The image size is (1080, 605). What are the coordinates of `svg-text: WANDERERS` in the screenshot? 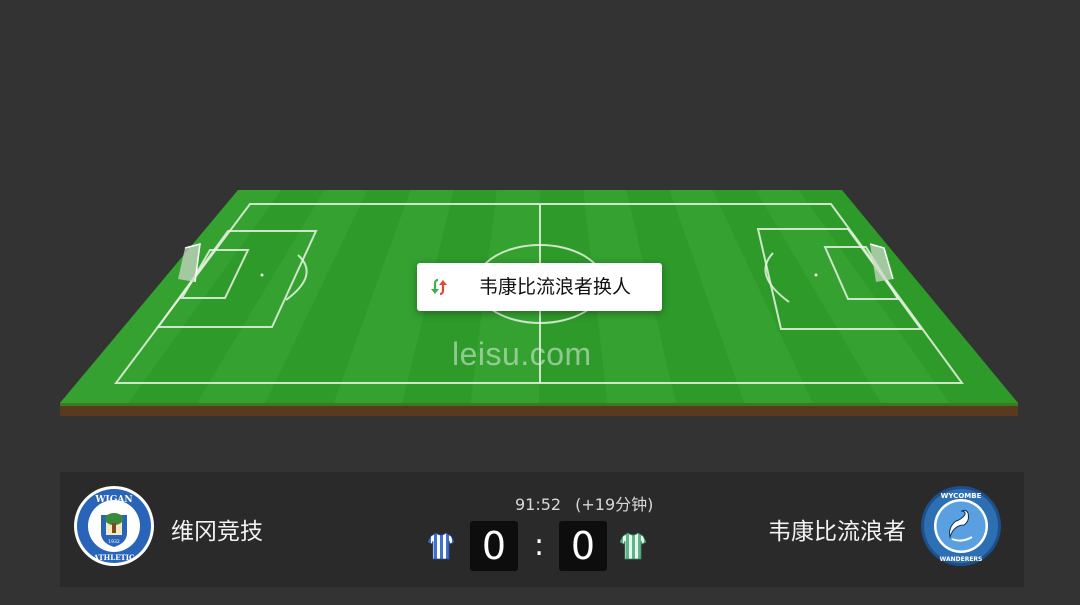 It's located at (961, 559).